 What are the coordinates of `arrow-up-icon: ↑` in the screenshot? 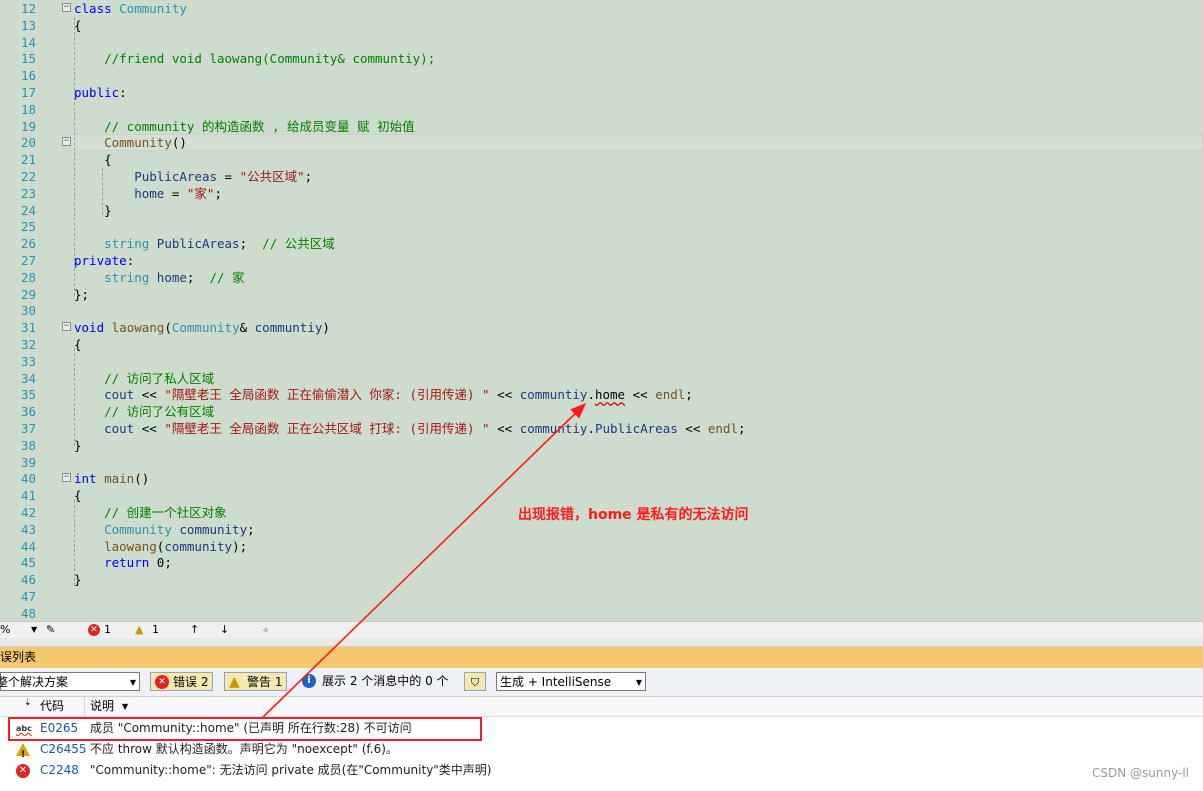 It's located at (194, 629).